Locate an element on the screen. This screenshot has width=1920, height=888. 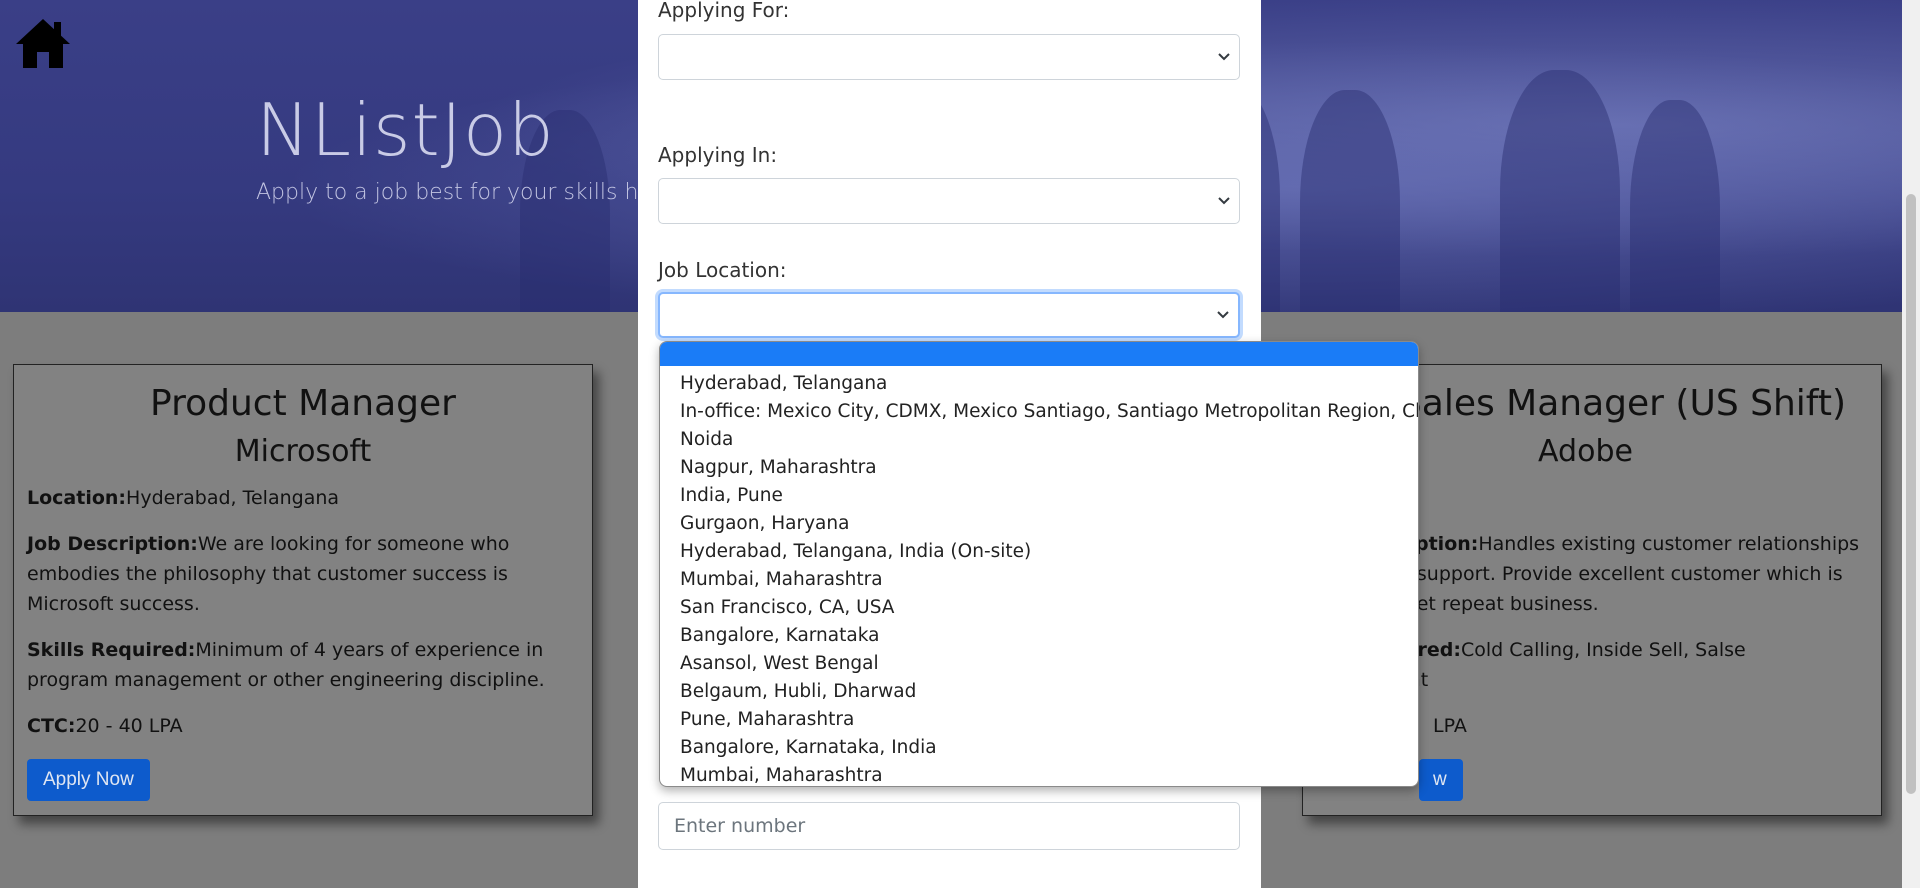
job-location-label: Job Location: is located at coordinates (722, 270).